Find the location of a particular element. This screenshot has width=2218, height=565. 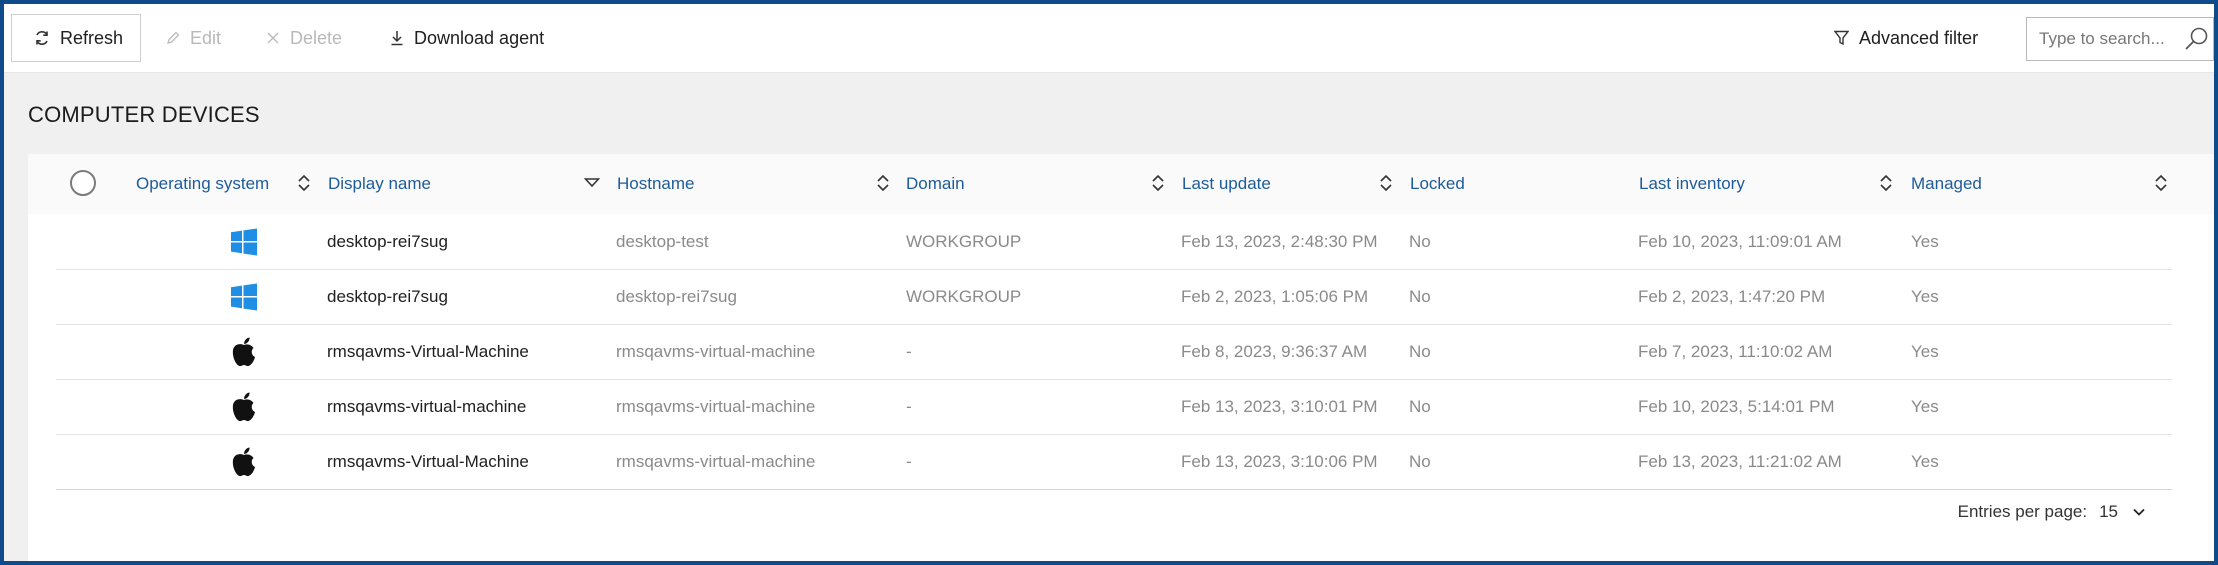

download-agent-label: Download agent is located at coordinates (479, 37).